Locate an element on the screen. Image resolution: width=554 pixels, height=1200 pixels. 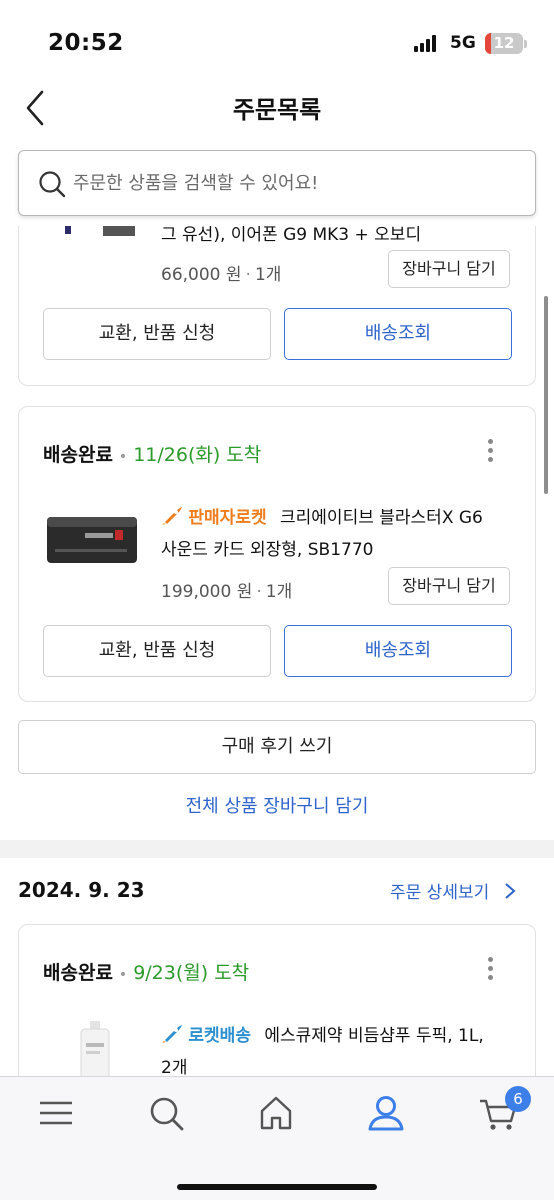
search-tab is located at coordinates (166, 1113).